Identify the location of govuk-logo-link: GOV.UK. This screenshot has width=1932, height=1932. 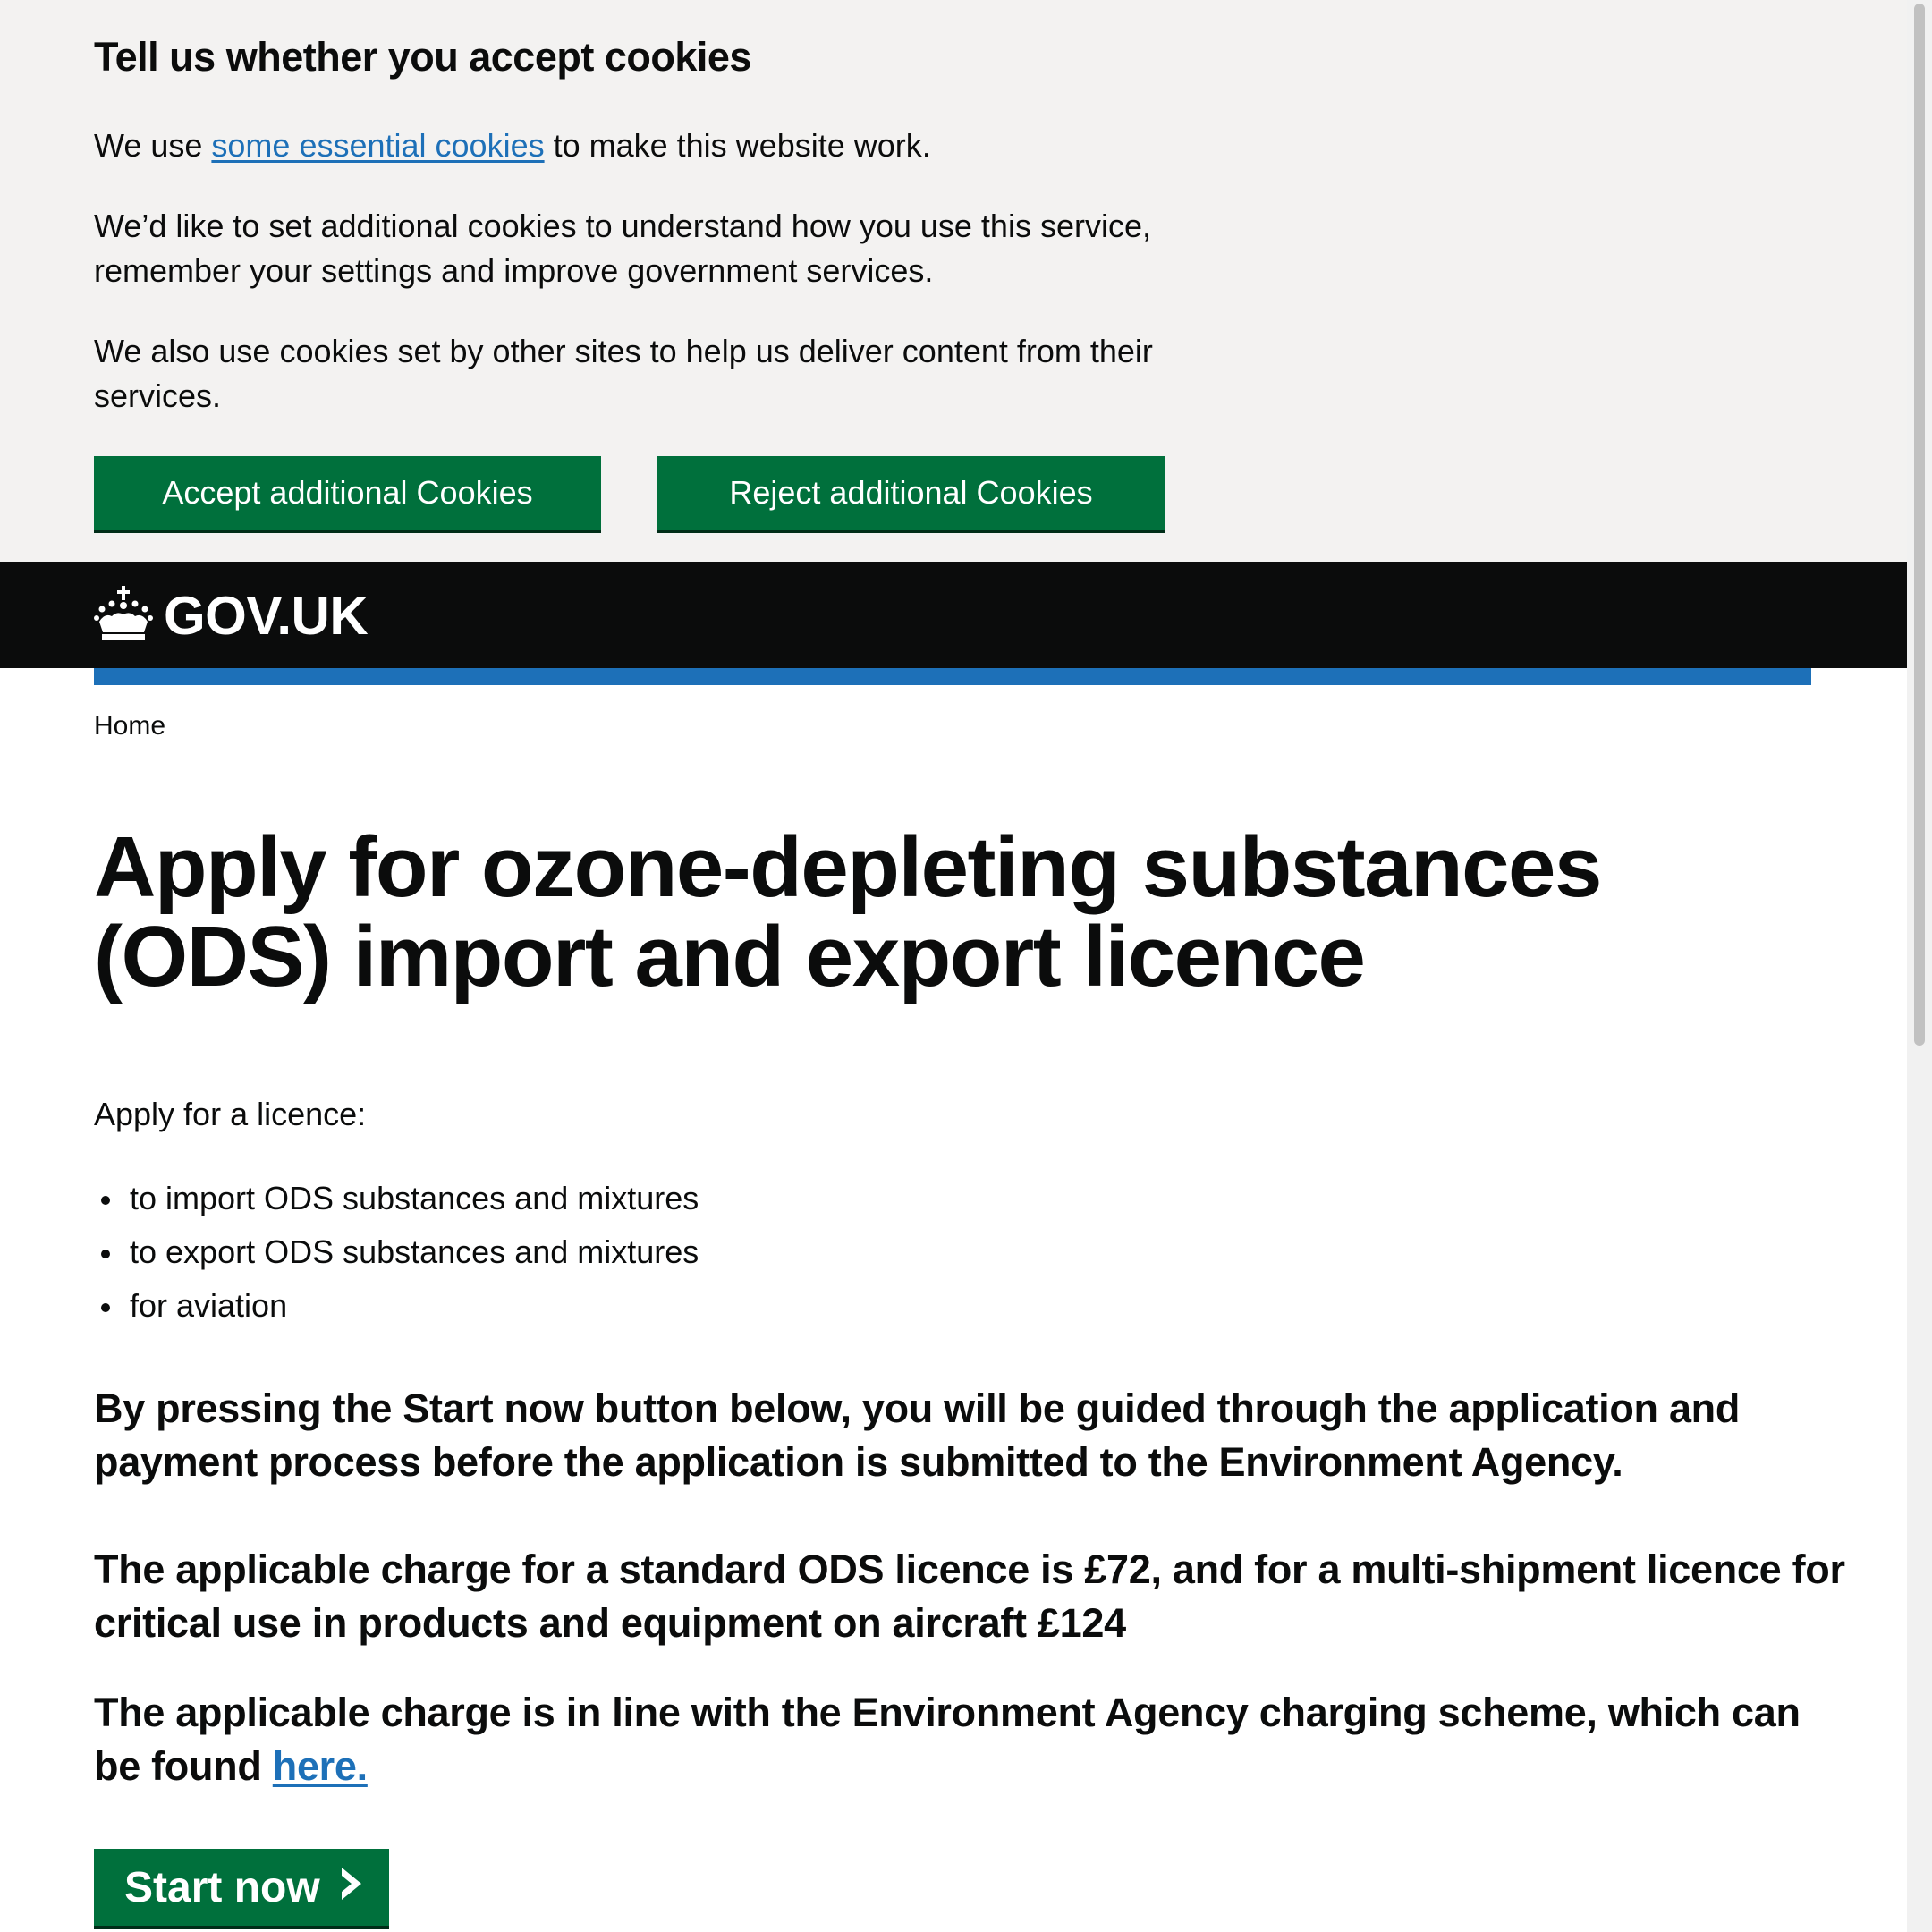
(231, 616).